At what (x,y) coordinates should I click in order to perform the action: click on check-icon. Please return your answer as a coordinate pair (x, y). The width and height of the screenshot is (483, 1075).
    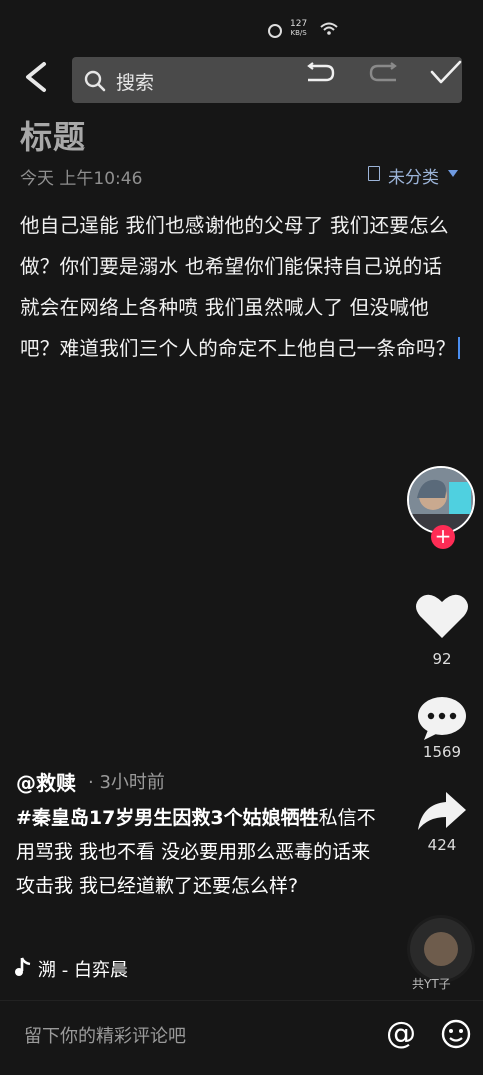
    Looking at the image, I should click on (446, 73).